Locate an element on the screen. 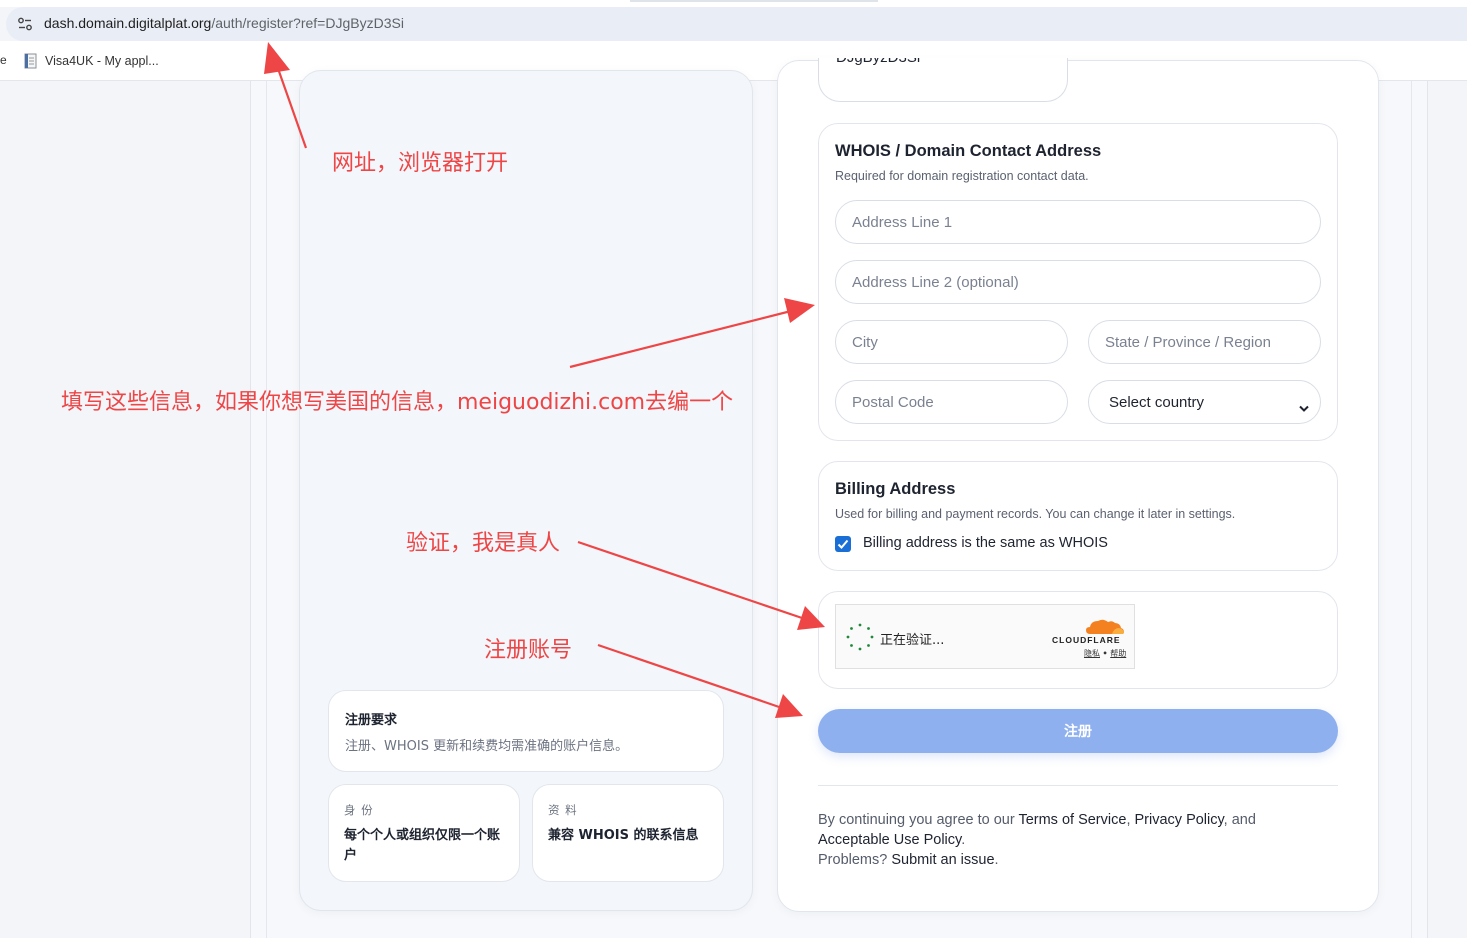 The image size is (1467, 938). referral-code-value: DJgByzD3Si is located at coordinates (878, 62).